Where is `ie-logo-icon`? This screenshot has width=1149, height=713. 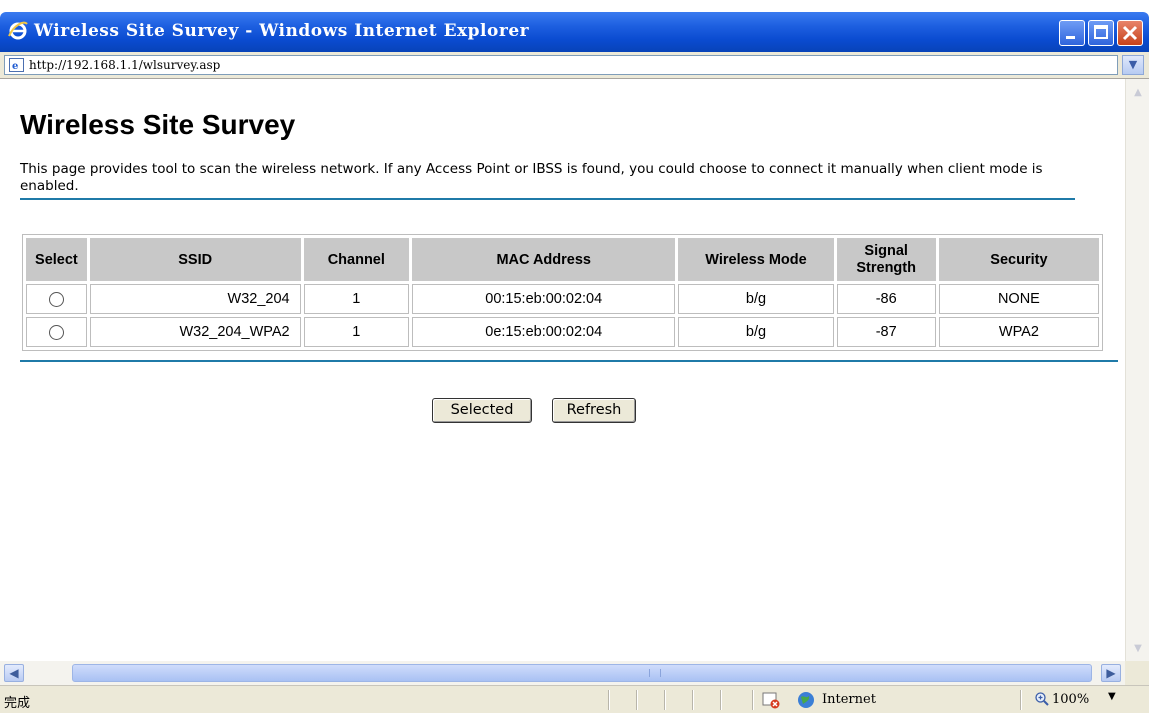 ie-logo-icon is located at coordinates (18, 30).